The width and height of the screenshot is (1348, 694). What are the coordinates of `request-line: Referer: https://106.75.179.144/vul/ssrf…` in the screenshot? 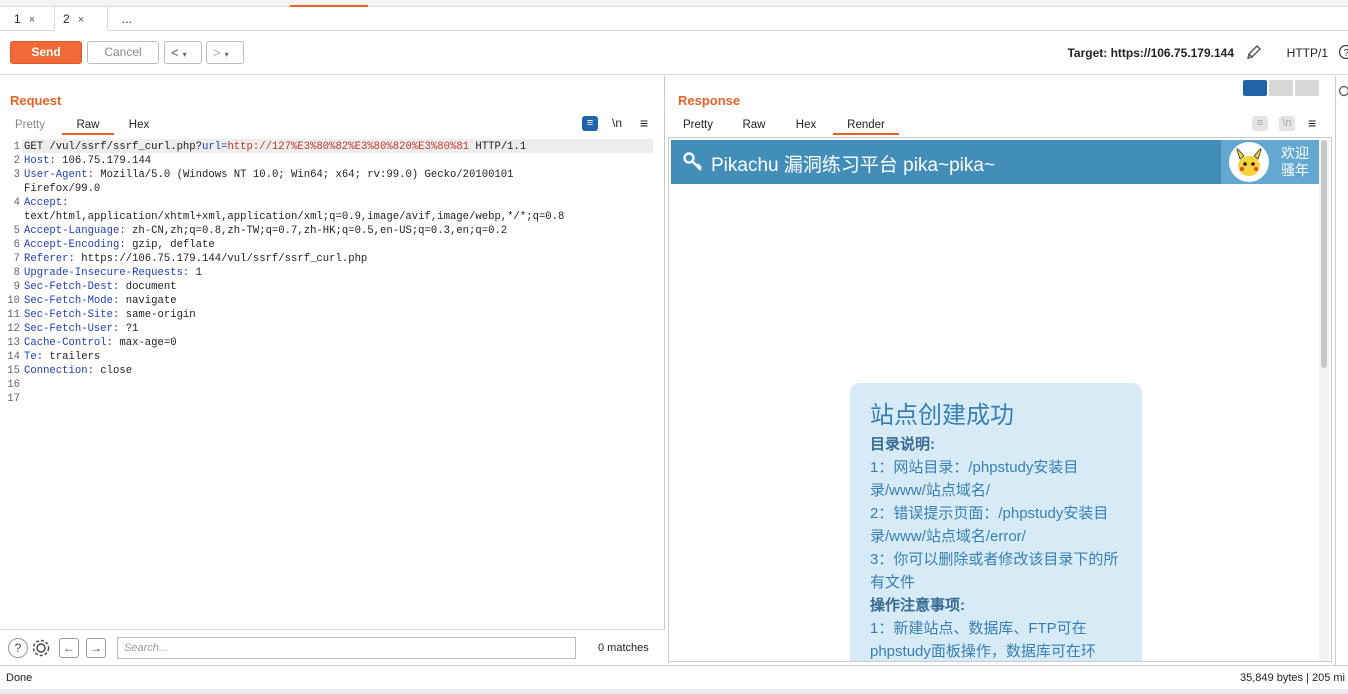 It's located at (195, 259).